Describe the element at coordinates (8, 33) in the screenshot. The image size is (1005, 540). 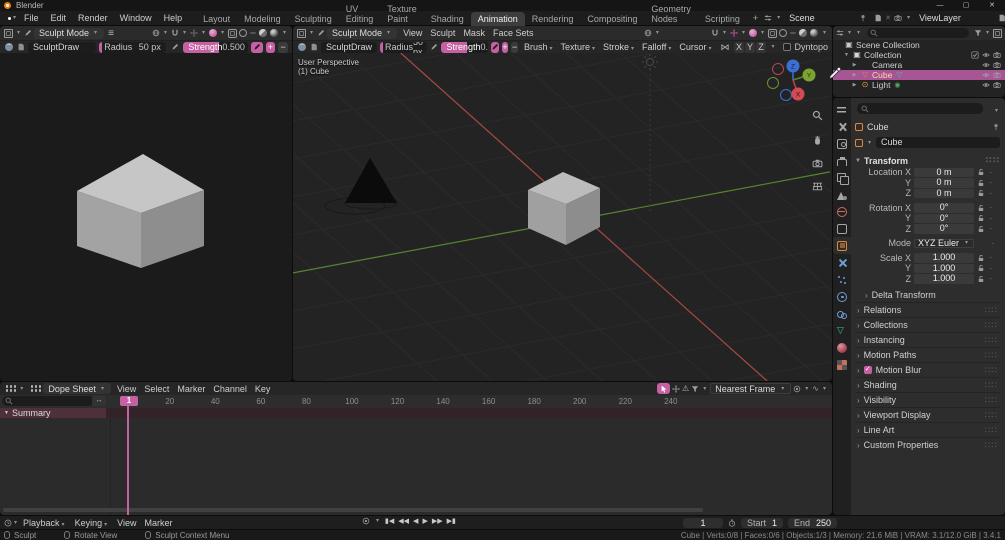
I see `editor-type-icon` at that location.